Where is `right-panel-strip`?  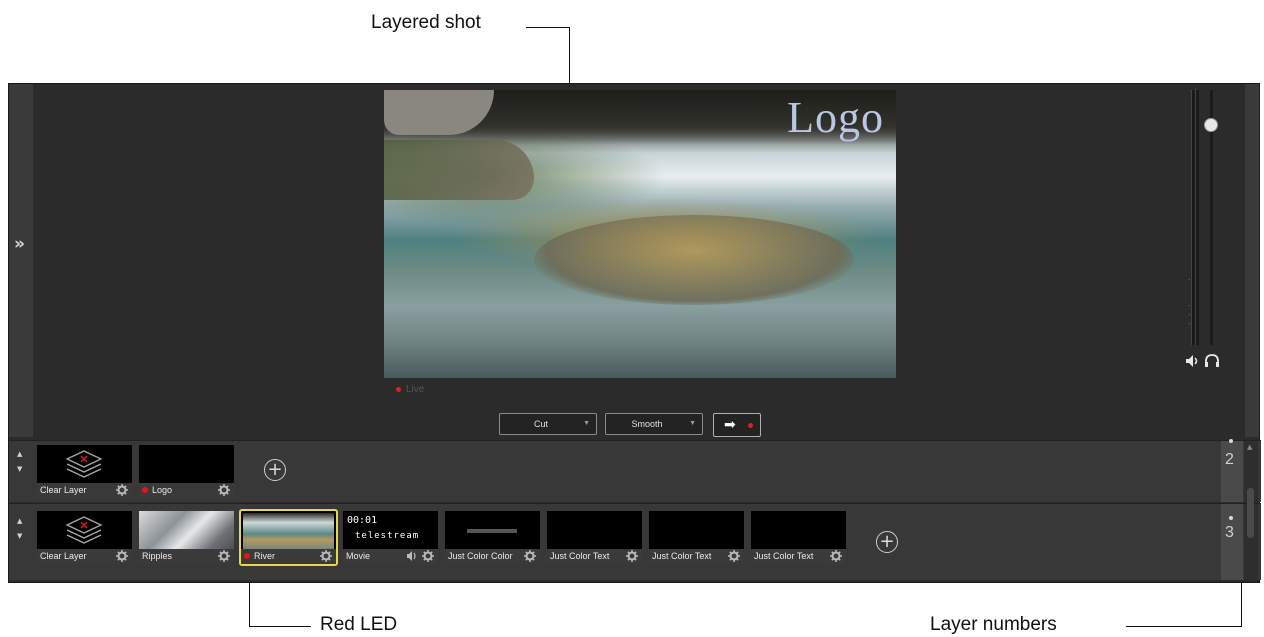 right-panel-strip is located at coordinates (1252, 260).